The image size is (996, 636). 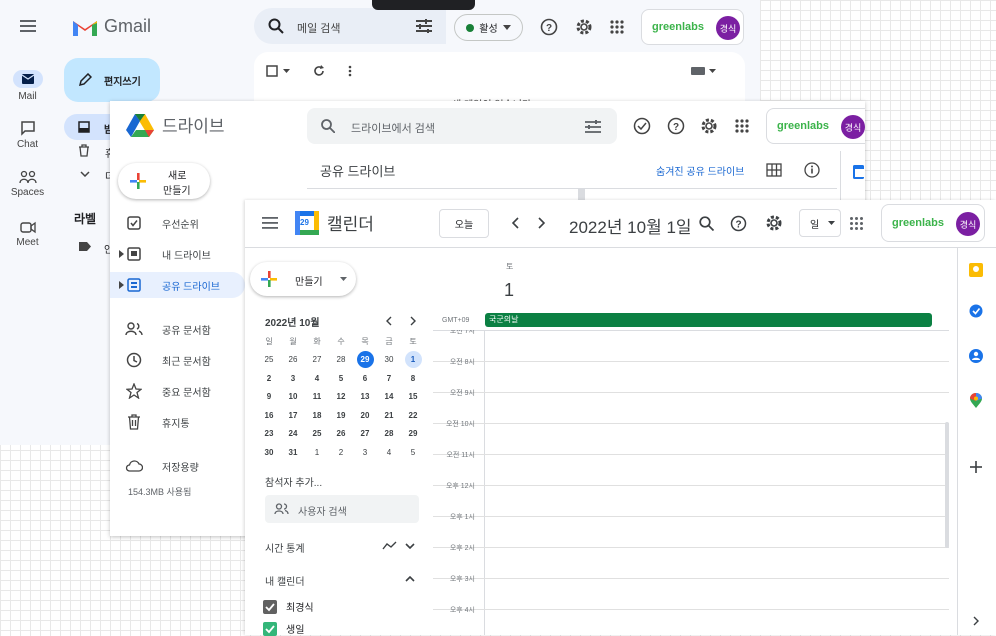 I want to click on select-all, so click(x=278, y=71).